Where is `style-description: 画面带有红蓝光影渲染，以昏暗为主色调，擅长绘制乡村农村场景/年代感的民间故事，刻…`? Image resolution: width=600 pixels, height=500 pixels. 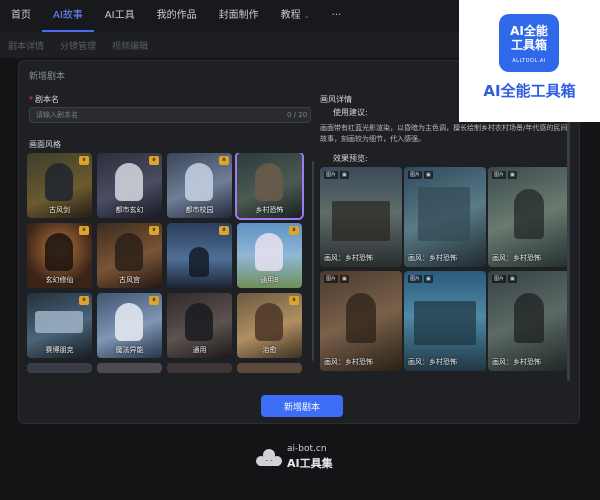
style-description: 画面带有红蓝光影渲染，以昏暗为主色调，擅长绘制乡村农村场景/年代感的民间故事，刻… is located at coordinates (444, 133).